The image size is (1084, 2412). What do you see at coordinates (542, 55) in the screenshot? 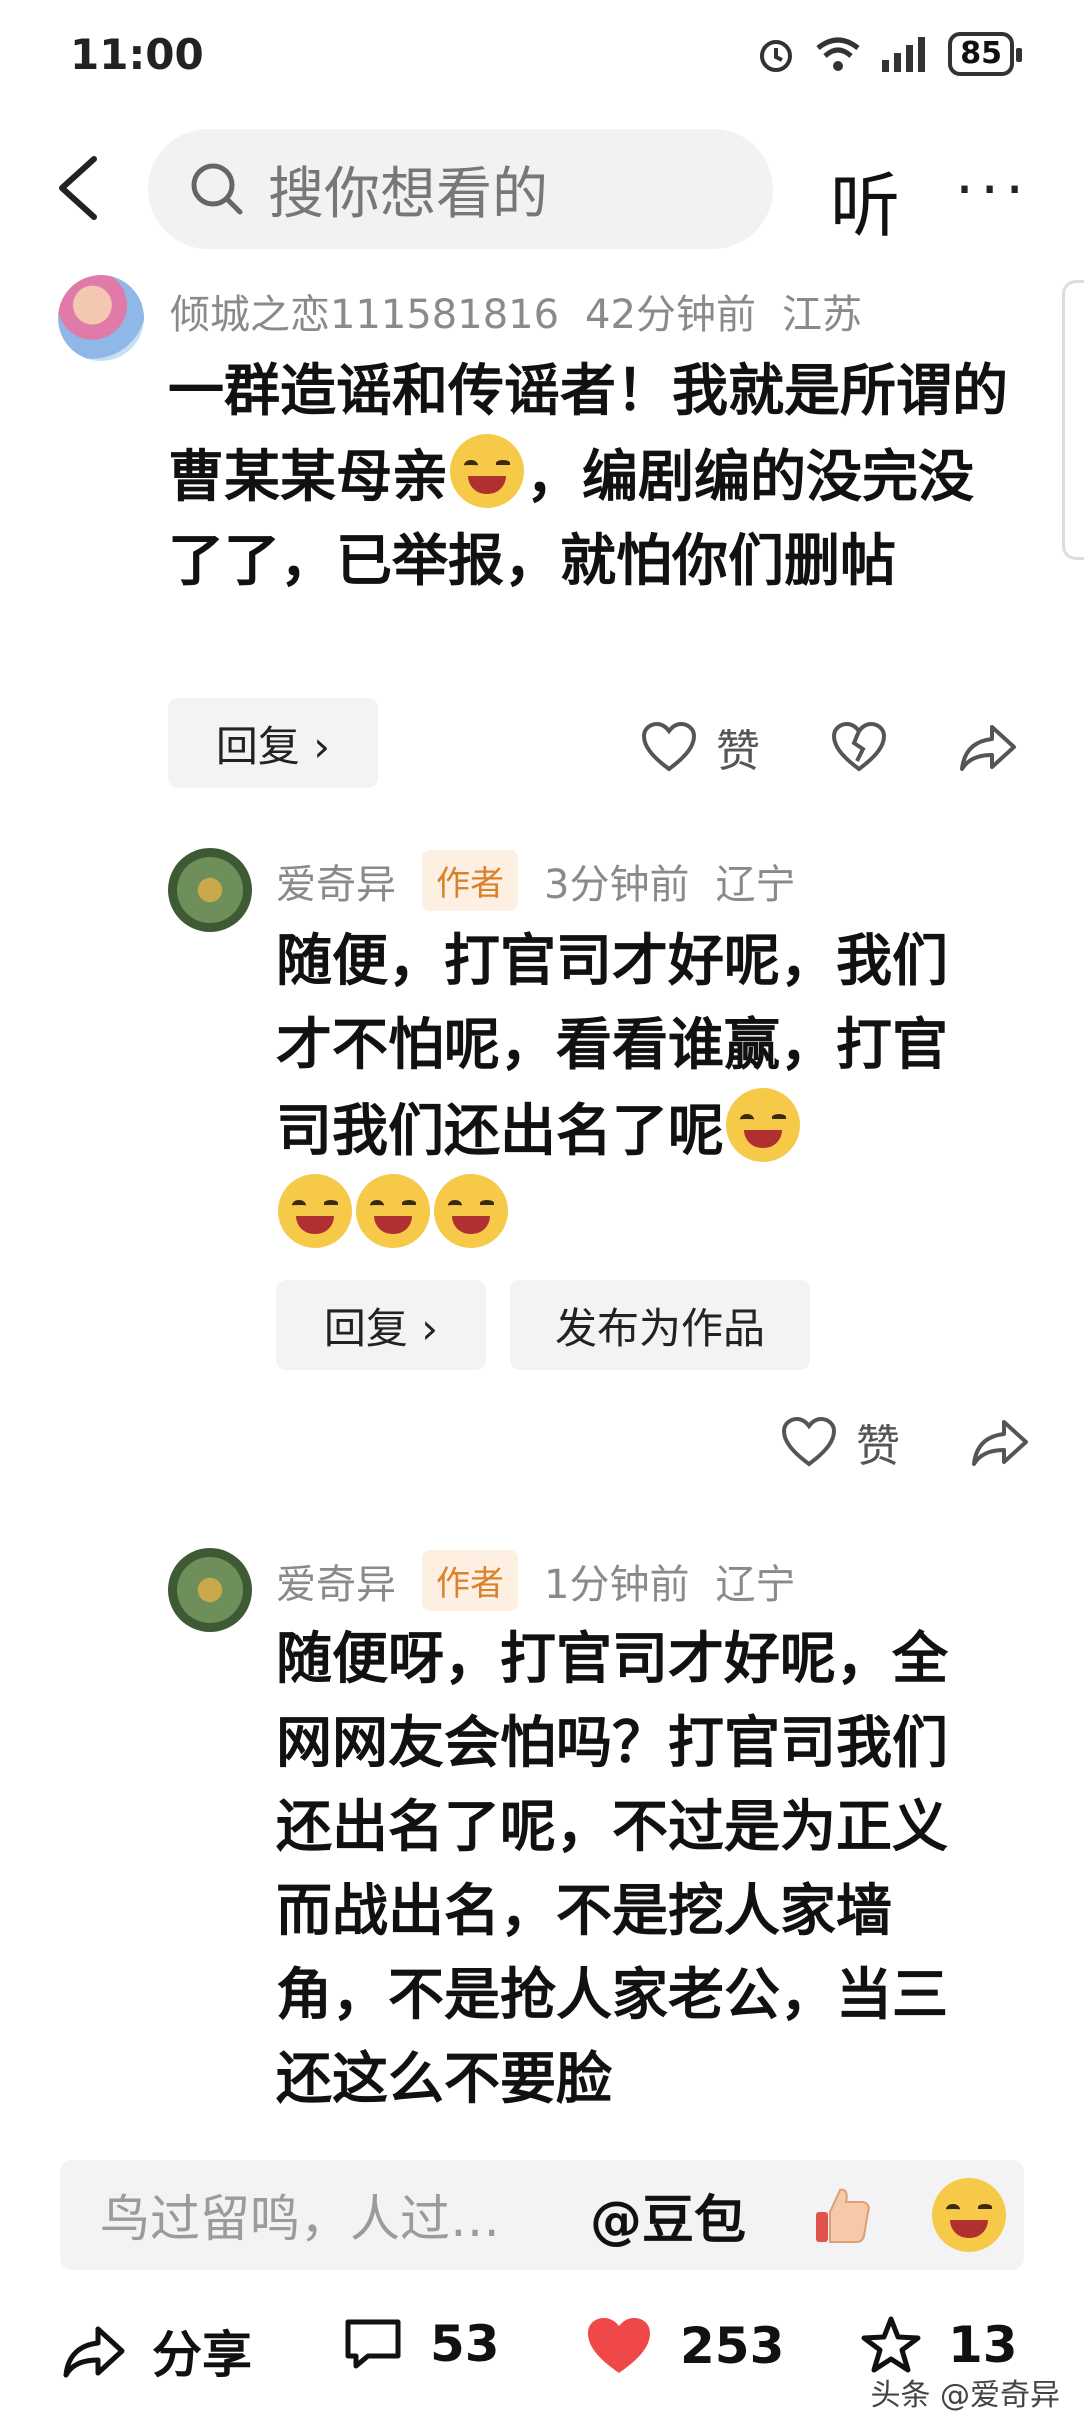
I see `status-bar: 11:00 85` at bounding box center [542, 55].